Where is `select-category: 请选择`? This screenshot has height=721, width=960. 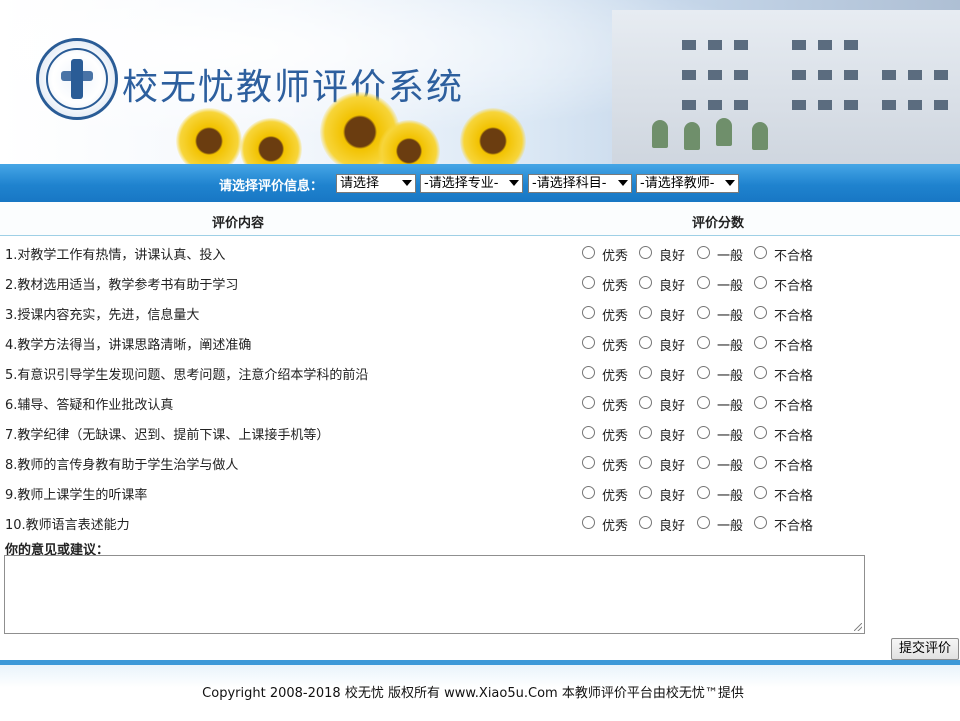 select-category: 请选择 is located at coordinates (376, 183).